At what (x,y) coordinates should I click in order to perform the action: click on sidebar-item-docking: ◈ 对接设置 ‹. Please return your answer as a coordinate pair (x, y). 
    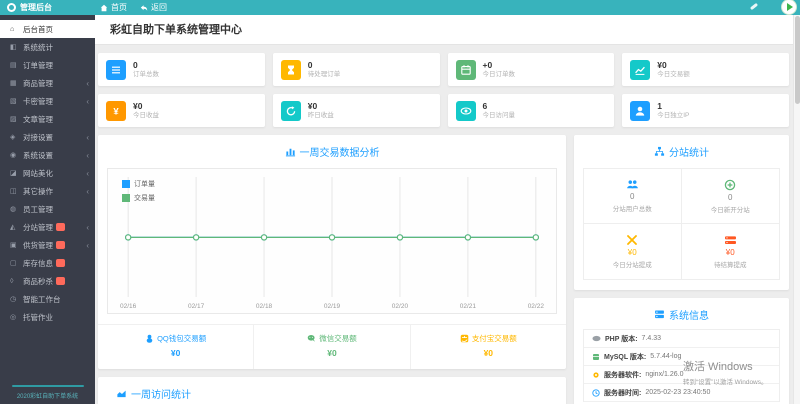
    Looking at the image, I should click on (47, 137).